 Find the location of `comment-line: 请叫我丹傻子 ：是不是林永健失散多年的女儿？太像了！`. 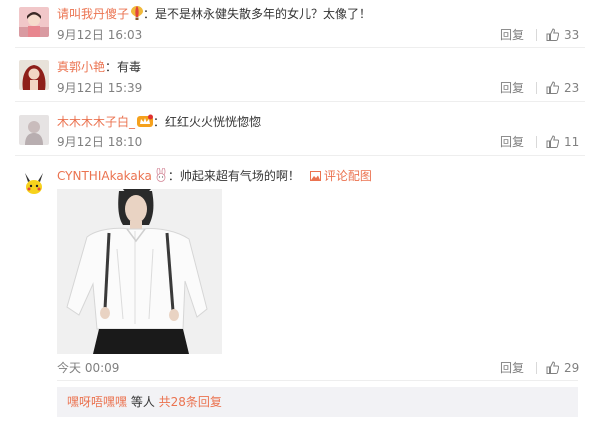

comment-line: 请叫我丹傻子 ：是不是林永健失散多年的女儿？太像了！ is located at coordinates (214, 15).